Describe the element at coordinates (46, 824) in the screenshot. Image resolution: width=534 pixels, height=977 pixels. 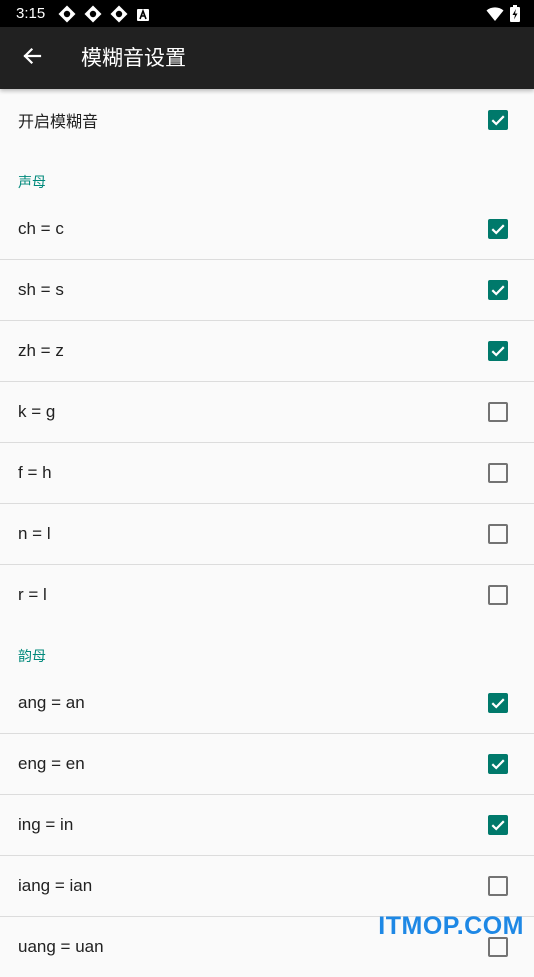
I see `list-item-label: ing = in` at that location.